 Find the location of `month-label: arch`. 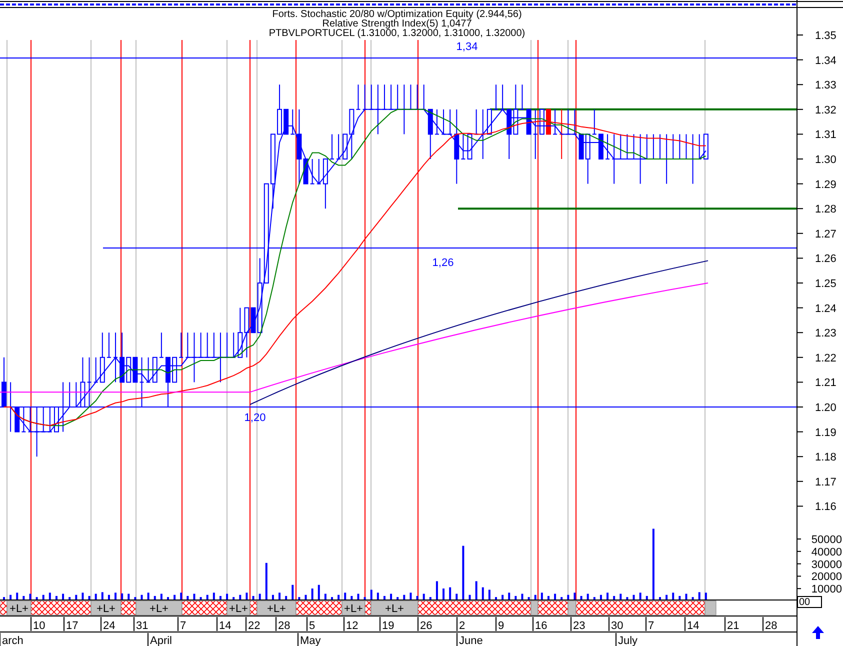

month-label: arch is located at coordinates (13, 640).